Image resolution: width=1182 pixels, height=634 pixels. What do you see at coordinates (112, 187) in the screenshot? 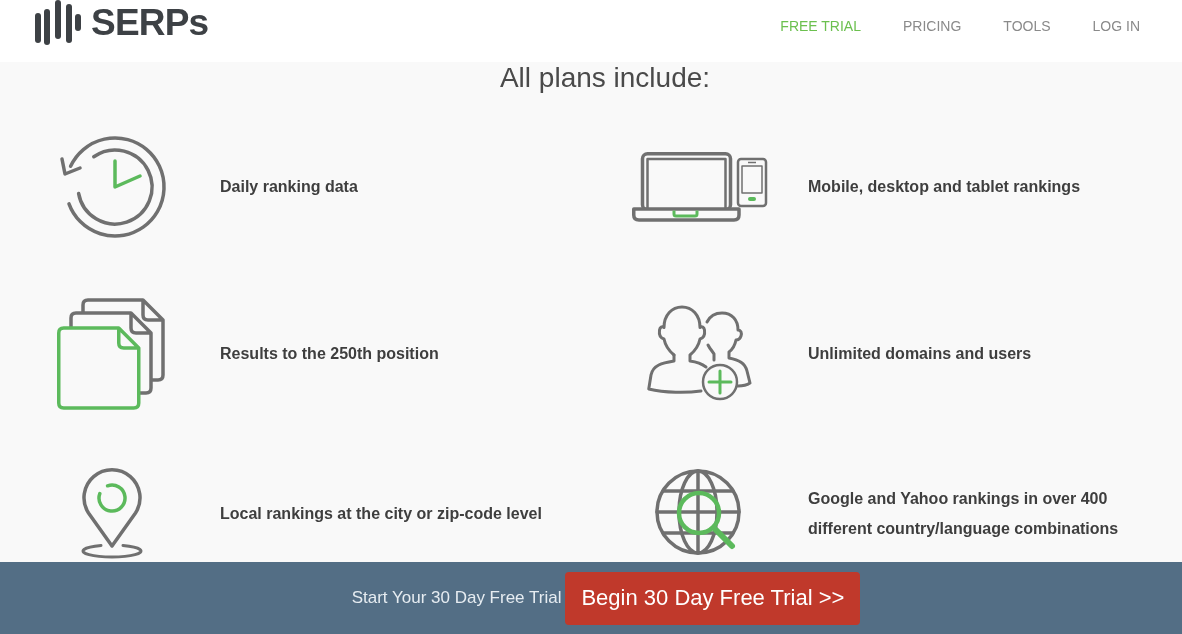
I see `clock-arrow-icon` at bounding box center [112, 187].